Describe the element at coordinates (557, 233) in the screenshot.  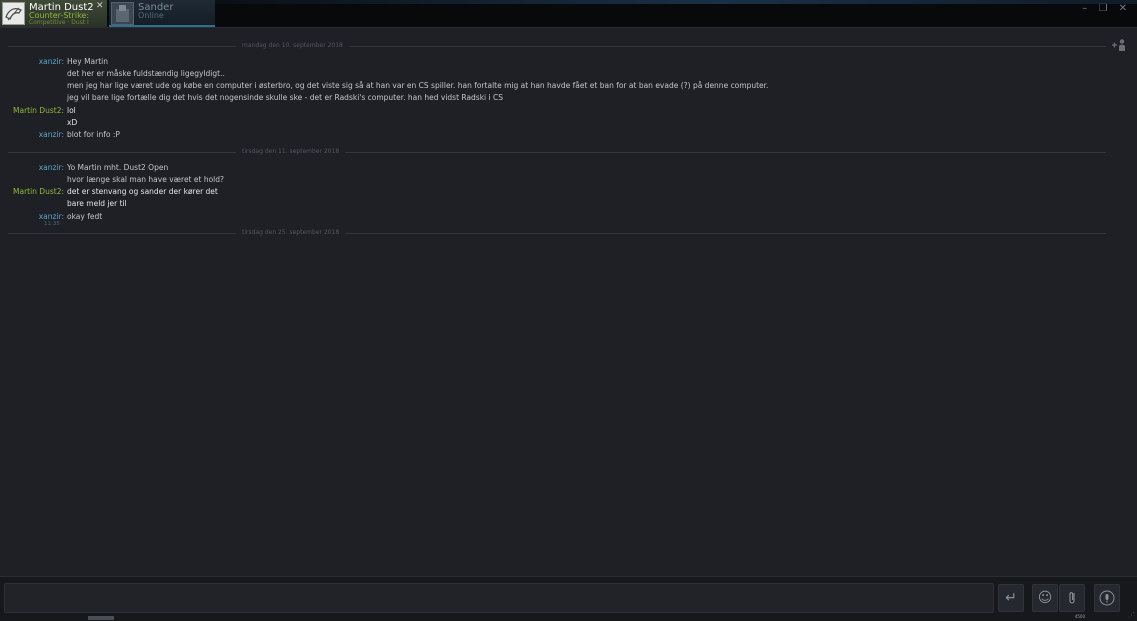
I see `date-separator: tirsdag den 25. september 2018` at that location.